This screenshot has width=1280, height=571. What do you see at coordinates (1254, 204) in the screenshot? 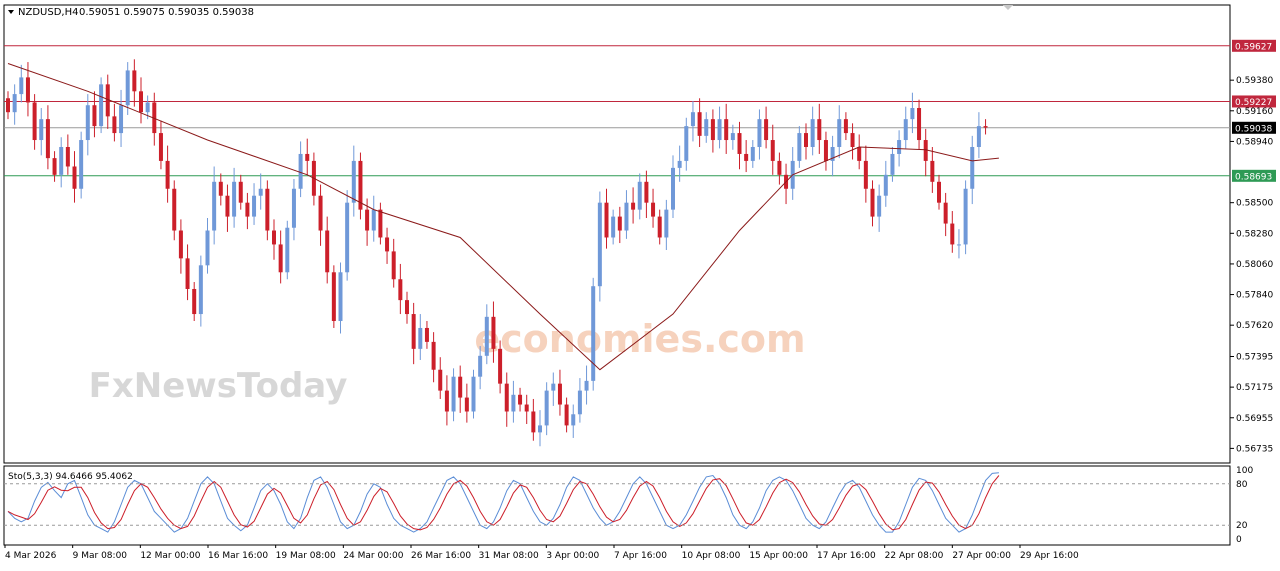
I see `price-tick-label: 0.58500` at bounding box center [1254, 204].